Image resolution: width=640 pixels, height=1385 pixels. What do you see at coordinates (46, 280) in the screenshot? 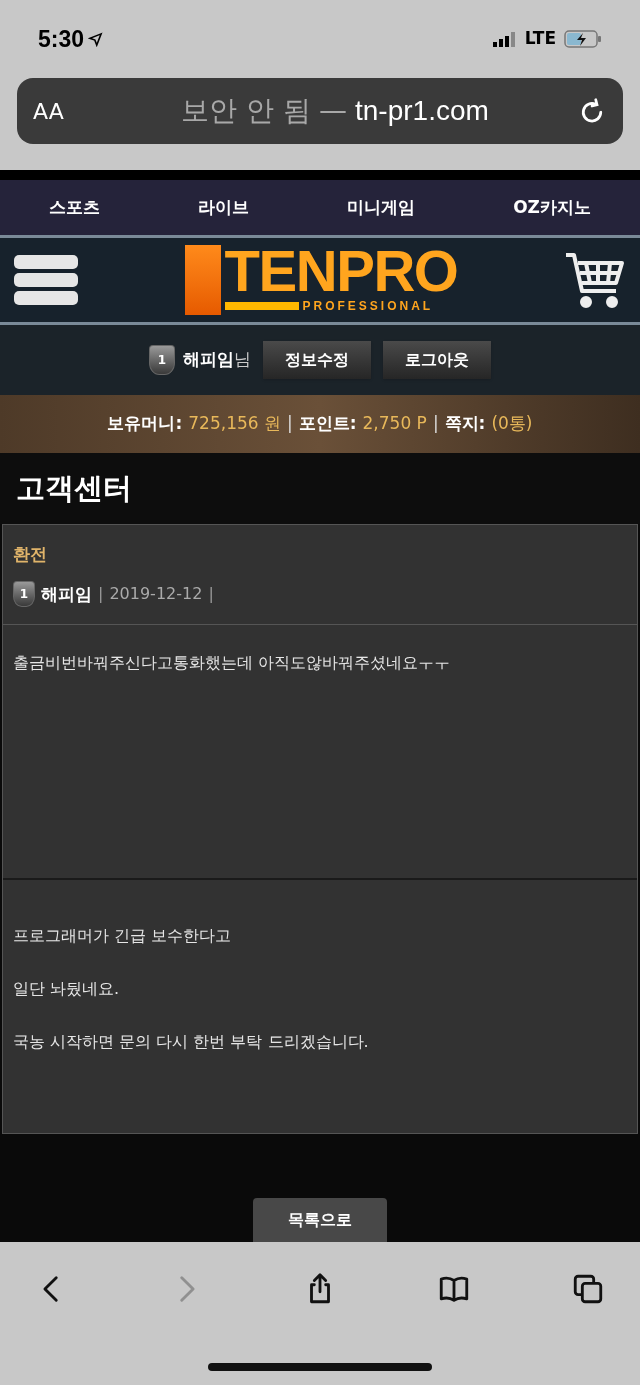
I see `menu-icon` at bounding box center [46, 280].